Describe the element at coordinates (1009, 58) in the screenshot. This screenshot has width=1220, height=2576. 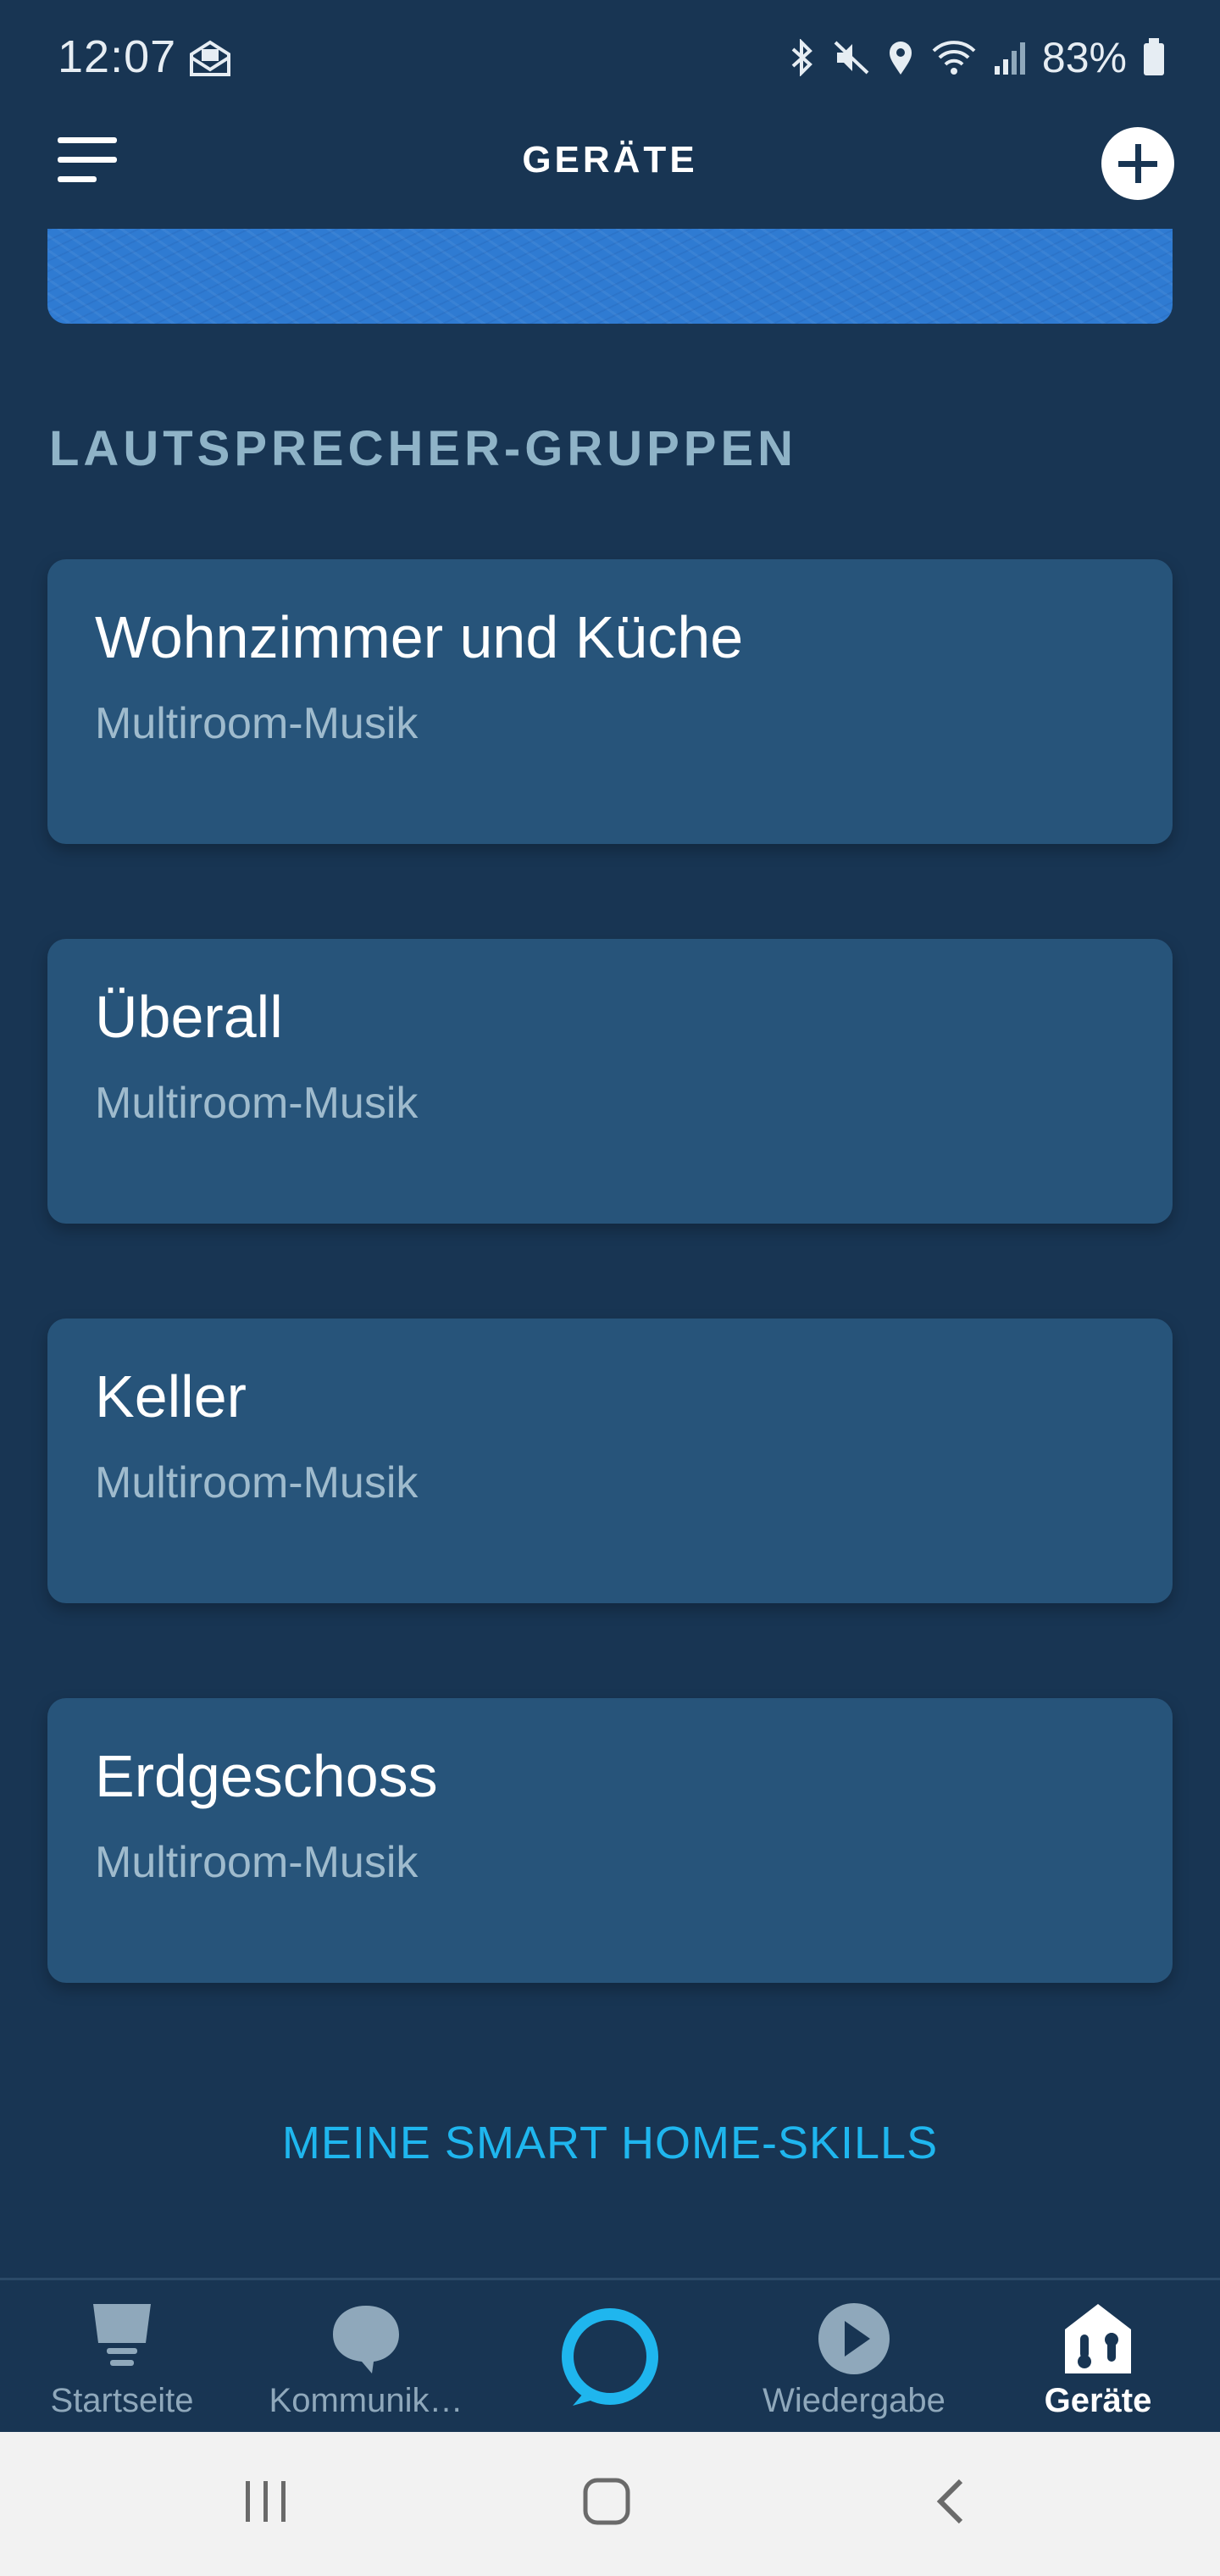
I see `signal-icon` at that location.